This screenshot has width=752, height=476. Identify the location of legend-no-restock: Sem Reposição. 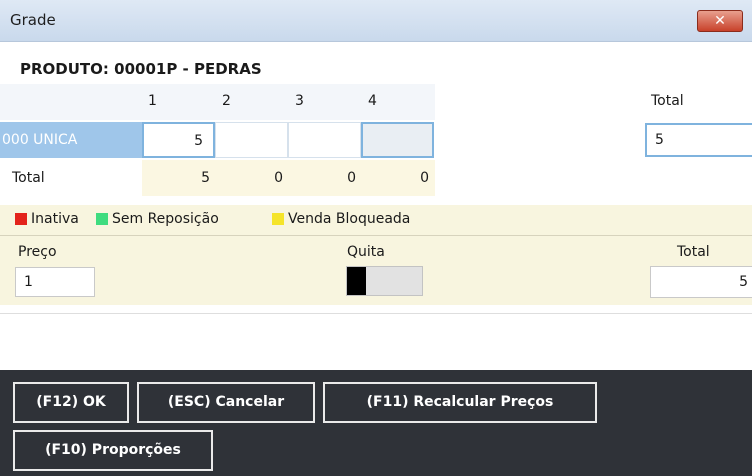
(157, 219).